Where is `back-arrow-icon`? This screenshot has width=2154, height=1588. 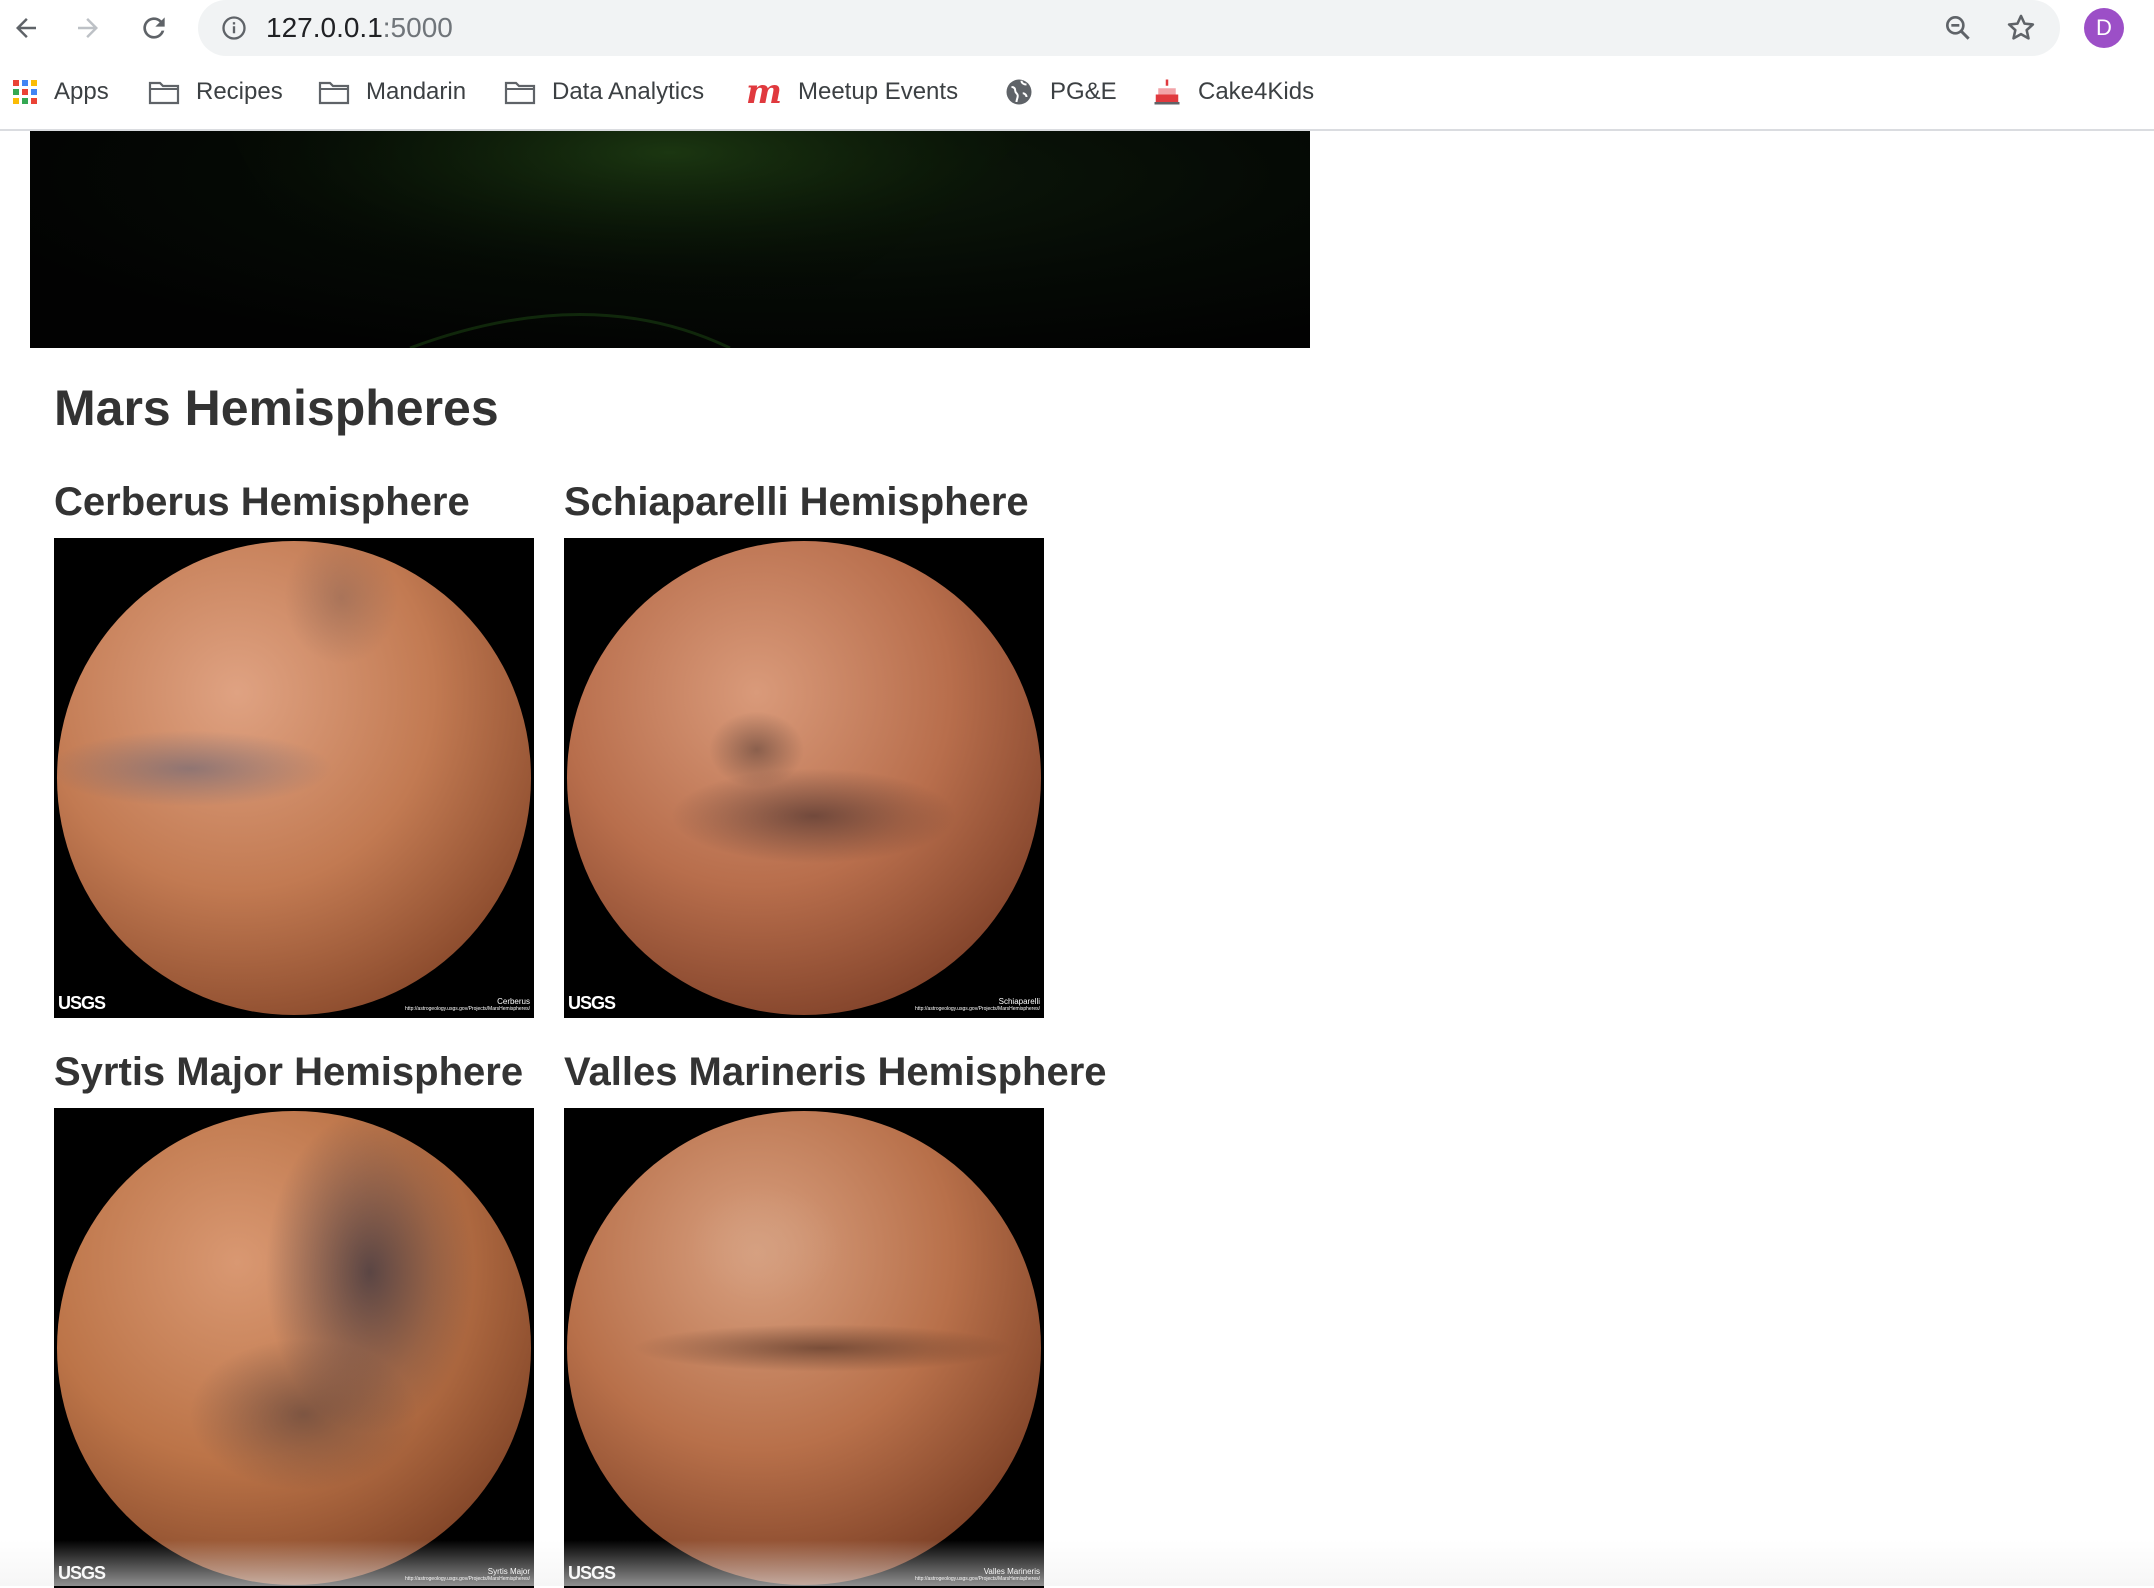 back-arrow-icon is located at coordinates (26, 28).